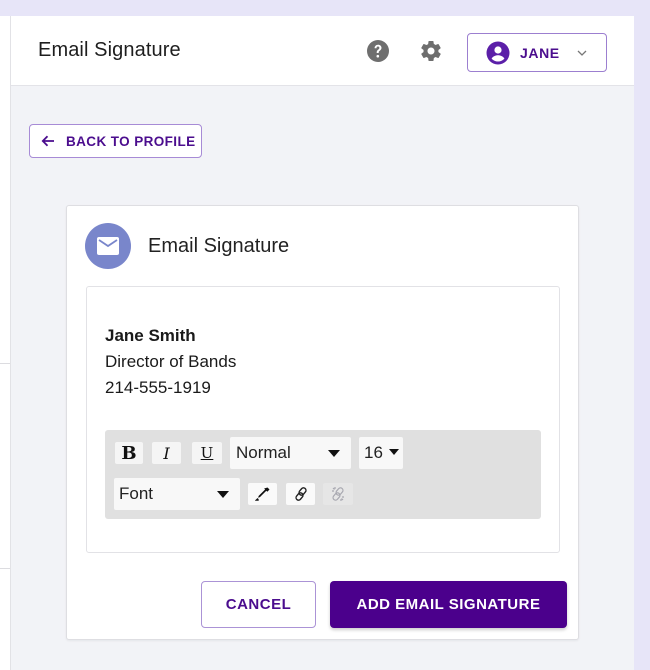 The width and height of the screenshot is (650, 670). Describe the element at coordinates (448, 604) in the screenshot. I see `add-email-signature-button: ADD EMAIL SIGNATURE` at that location.